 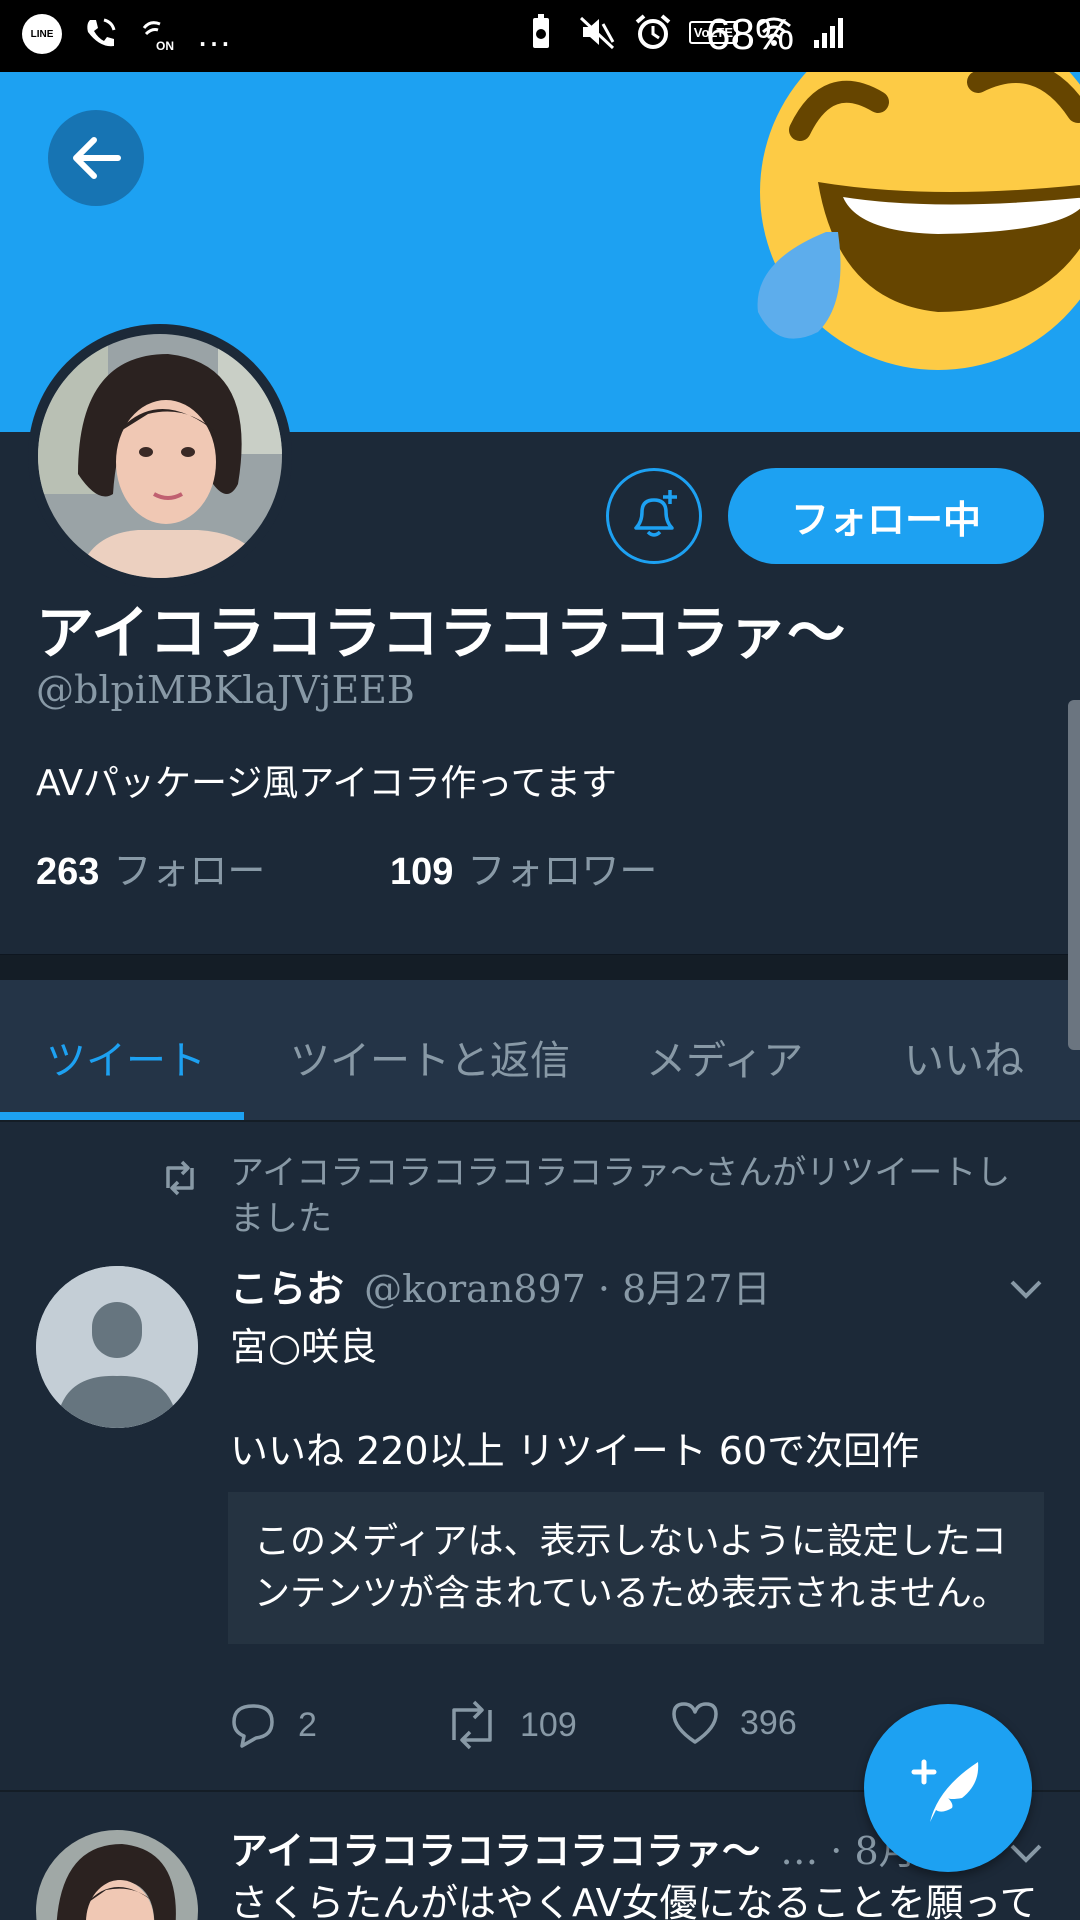 I want to click on followers-label: フォロワー, so click(x=562, y=871).